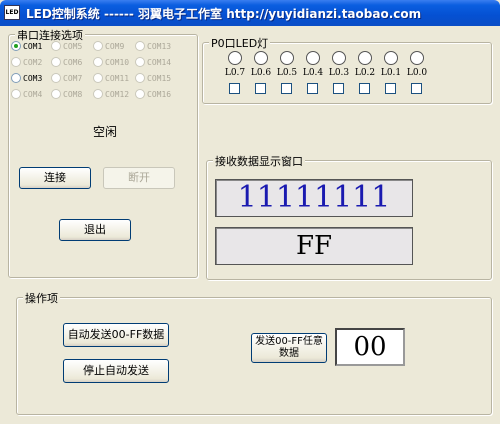 The height and width of the screenshot is (424, 500). I want to click on stop-auto-send-button: 停止自动发送, so click(116, 371).